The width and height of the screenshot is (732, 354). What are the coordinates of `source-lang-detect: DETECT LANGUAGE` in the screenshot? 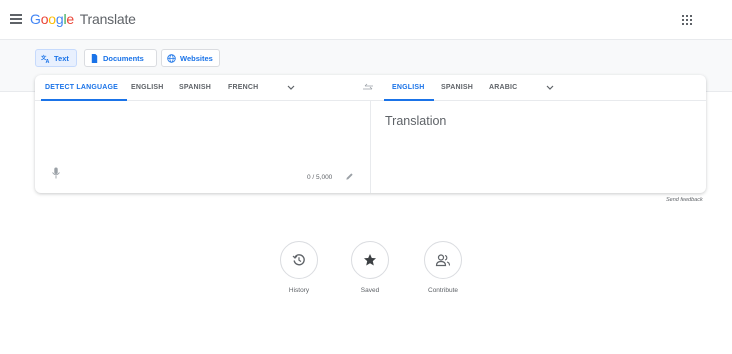 It's located at (81, 87).